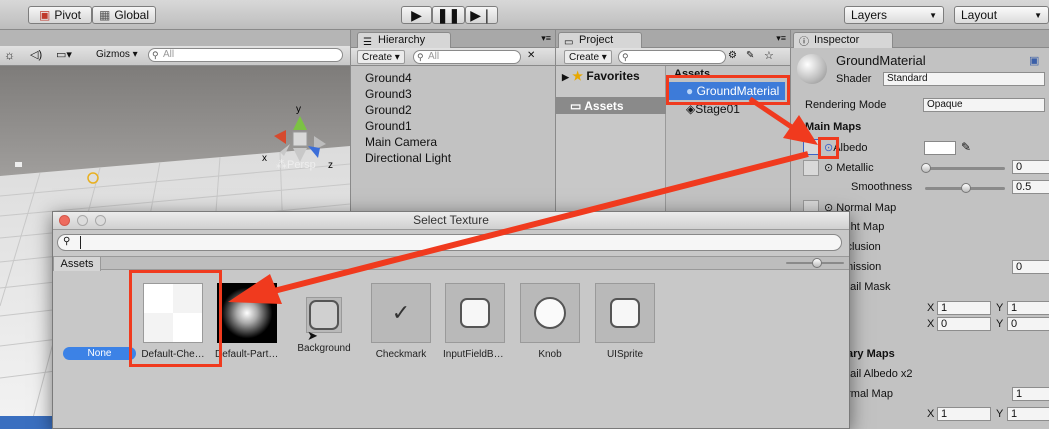 This screenshot has height=429, width=1049. What do you see at coordinates (408, 158) in the screenshot?
I see `list-item: Directional Light` at bounding box center [408, 158].